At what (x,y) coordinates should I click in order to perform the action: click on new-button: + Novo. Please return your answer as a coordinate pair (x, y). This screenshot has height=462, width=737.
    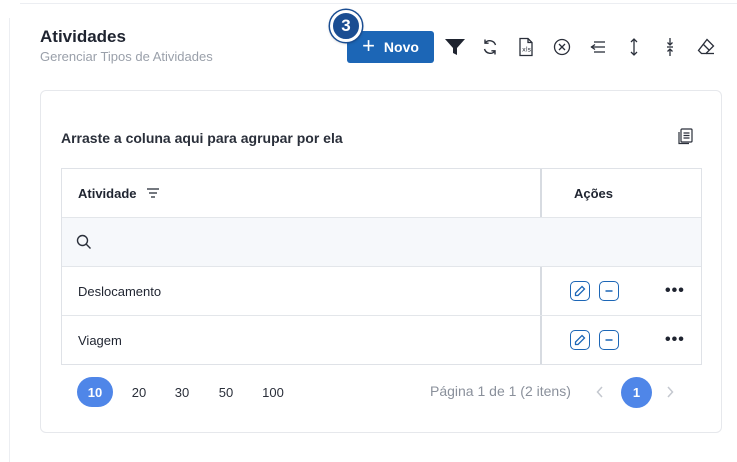
    Looking at the image, I should click on (390, 47).